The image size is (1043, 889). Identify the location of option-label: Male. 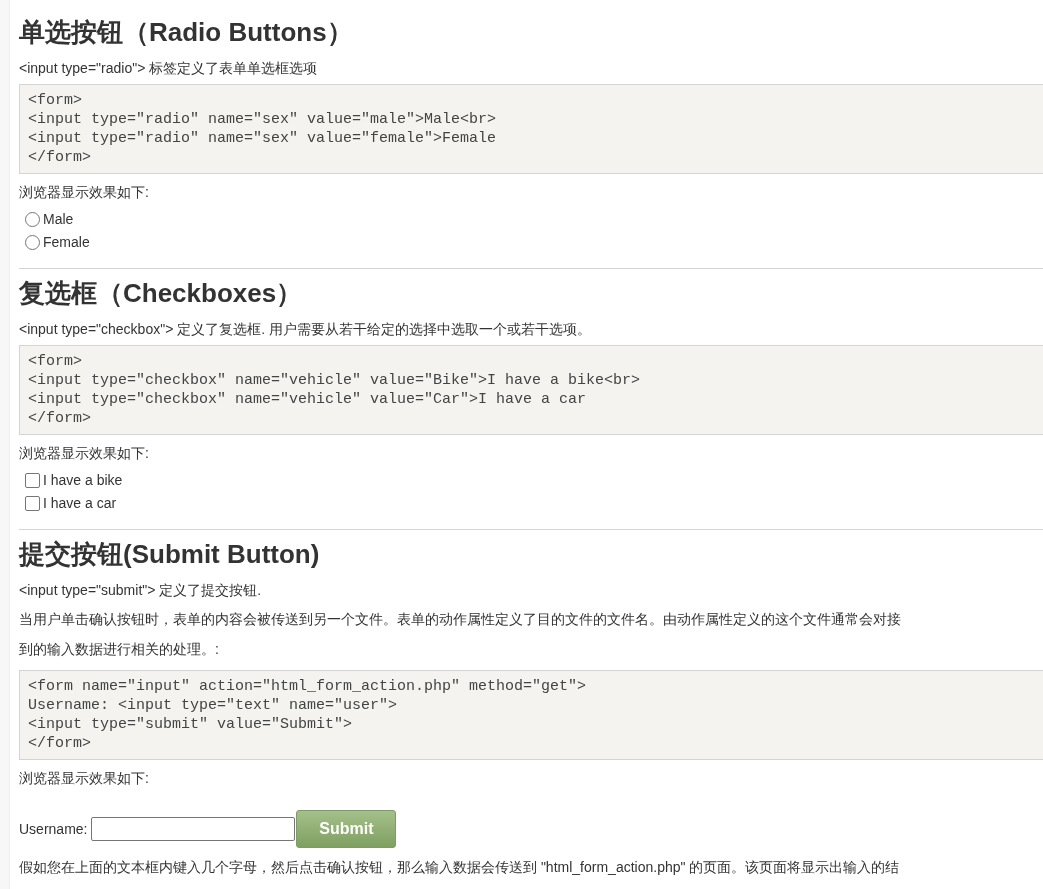
(58, 219).